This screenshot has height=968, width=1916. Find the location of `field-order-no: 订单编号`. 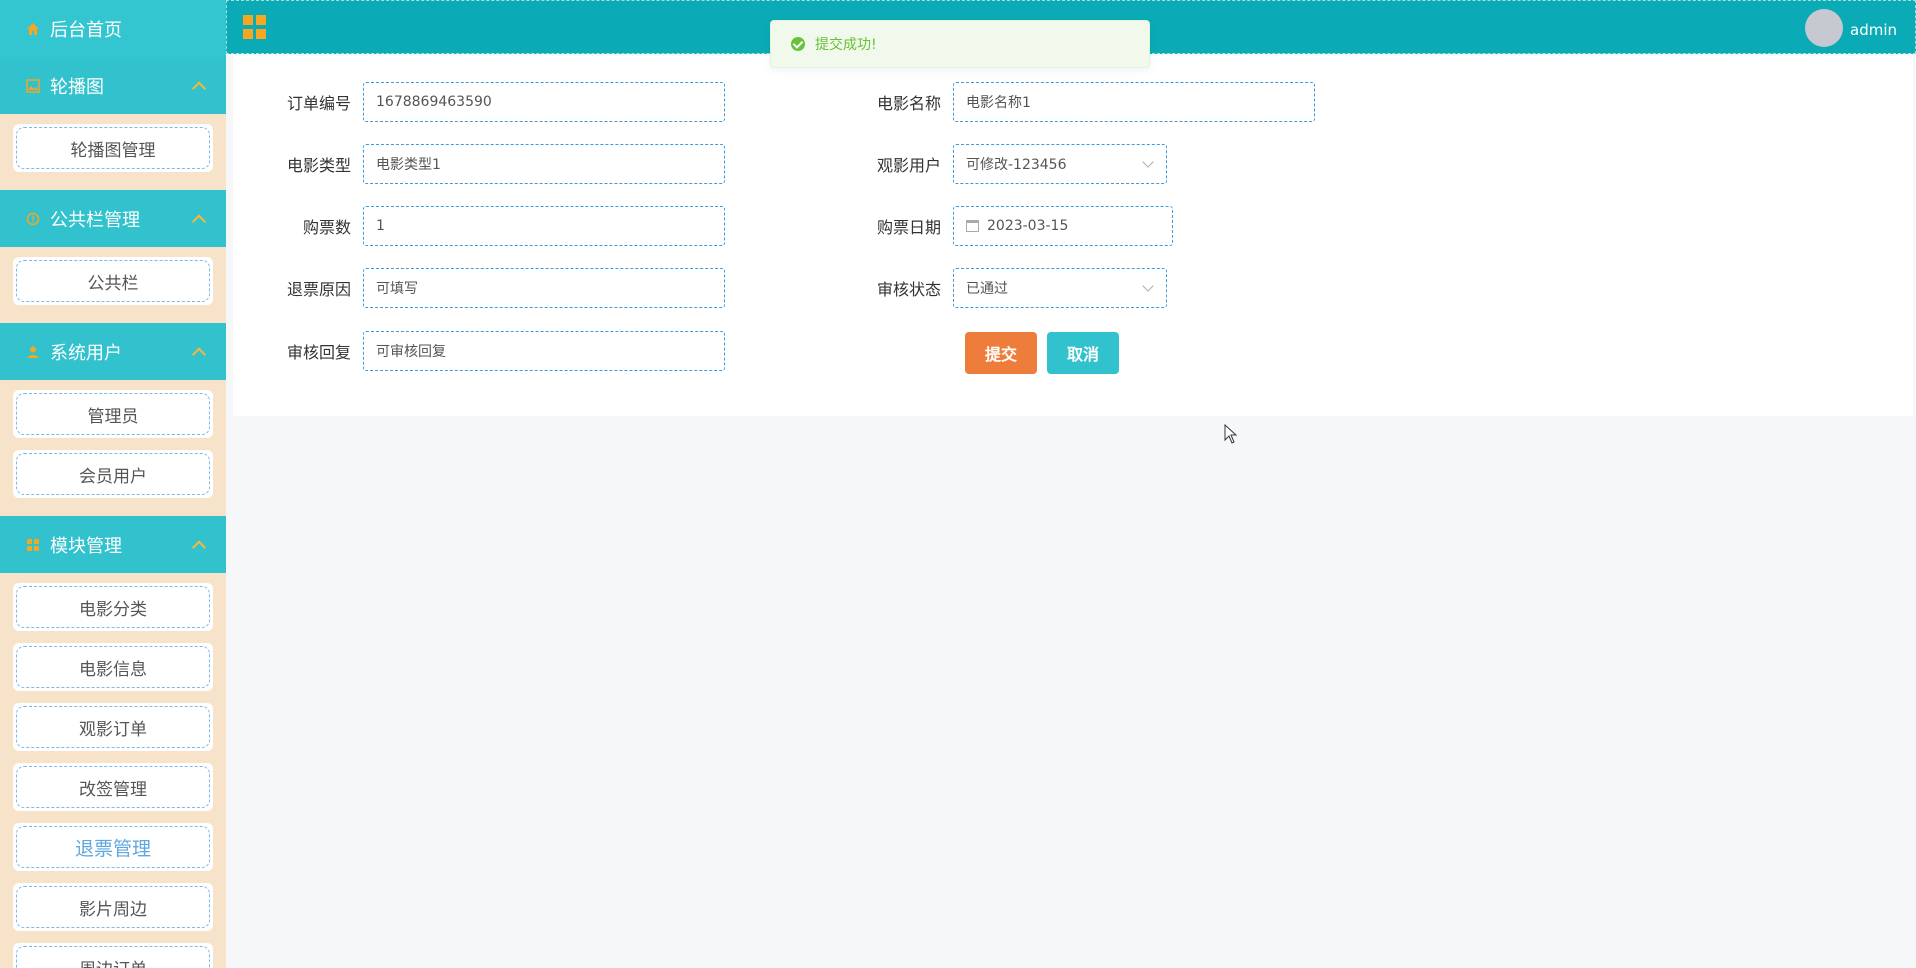

field-order-no: 订单编号 is located at coordinates (479, 102).